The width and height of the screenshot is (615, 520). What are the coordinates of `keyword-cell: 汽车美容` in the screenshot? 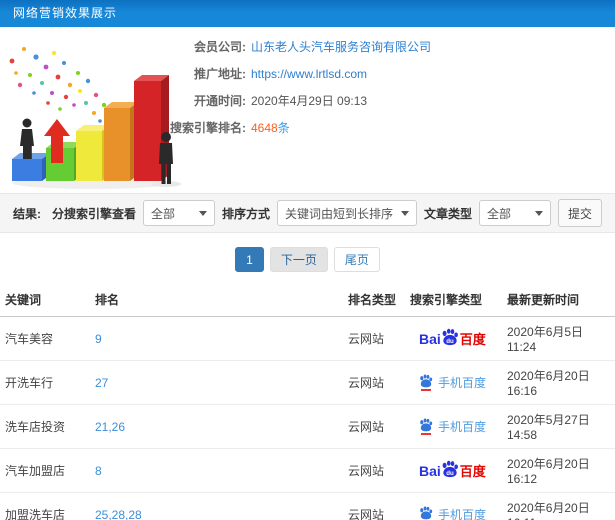 It's located at (45, 338).